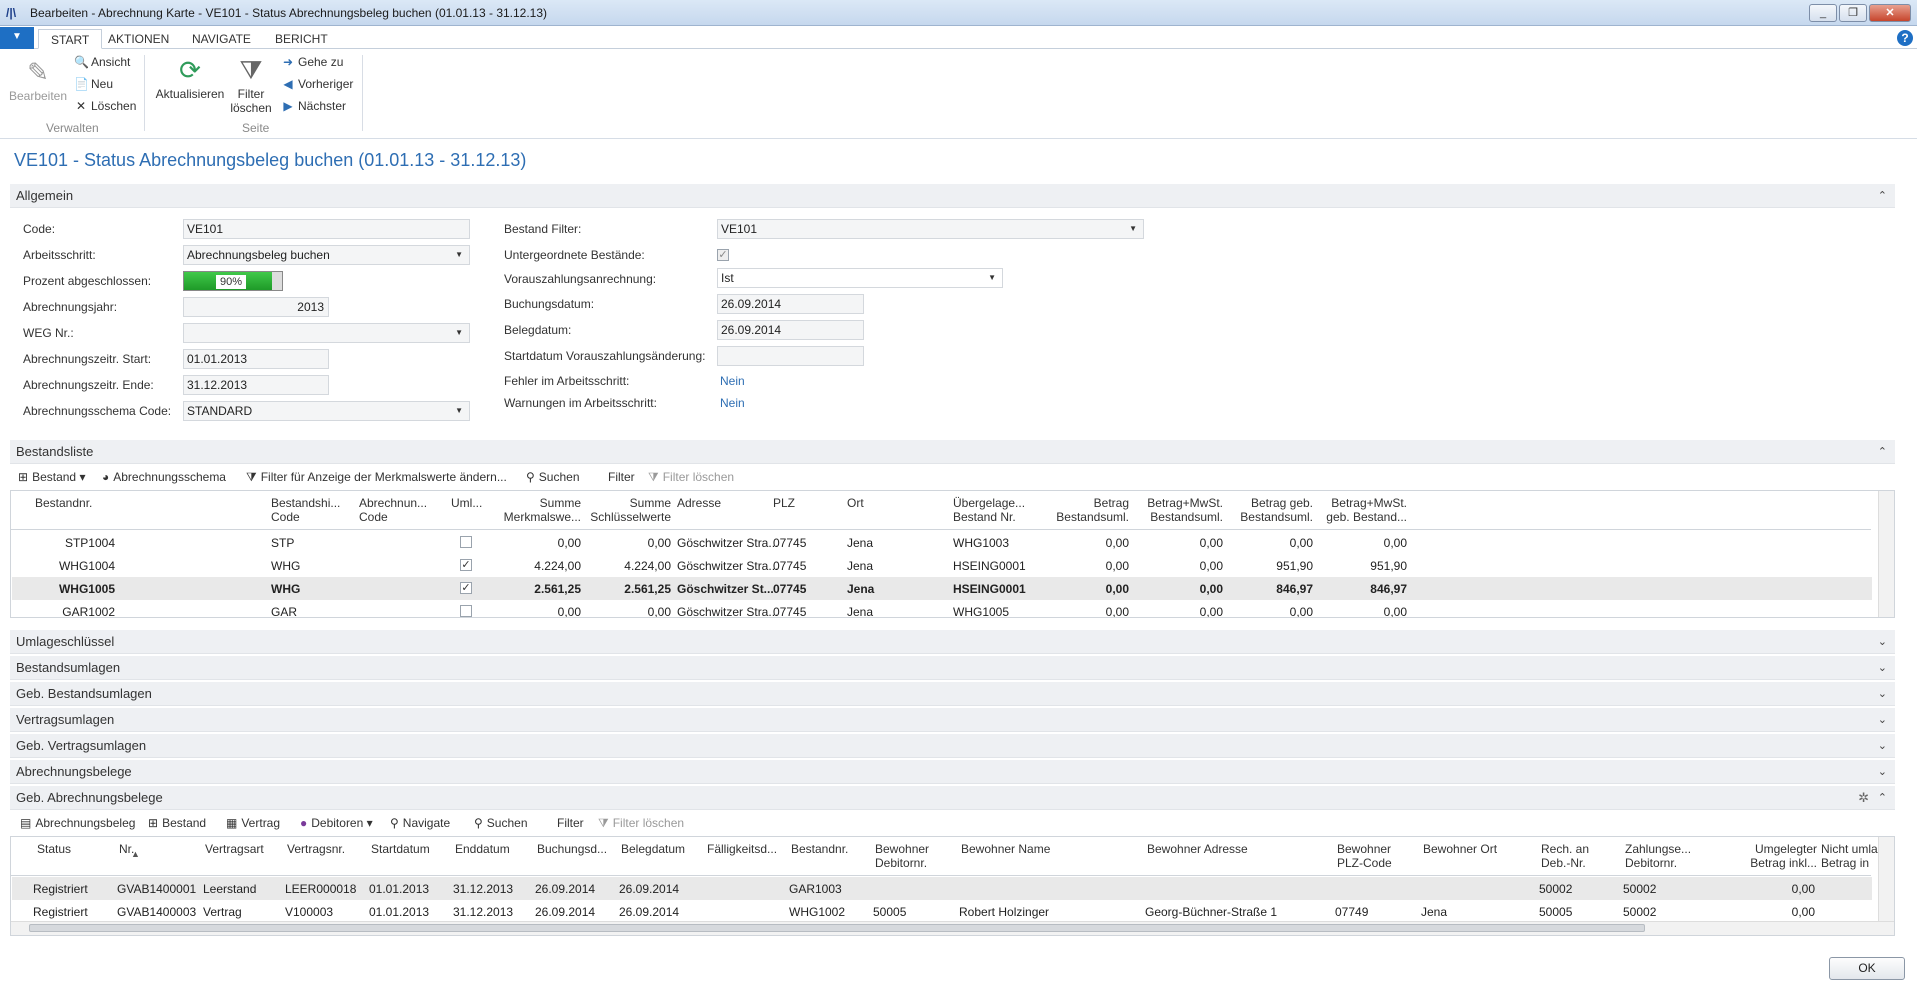 The height and width of the screenshot is (989, 1917). Describe the element at coordinates (420, 823) in the screenshot. I see `navigate-action: ⚲ Navigate` at that location.